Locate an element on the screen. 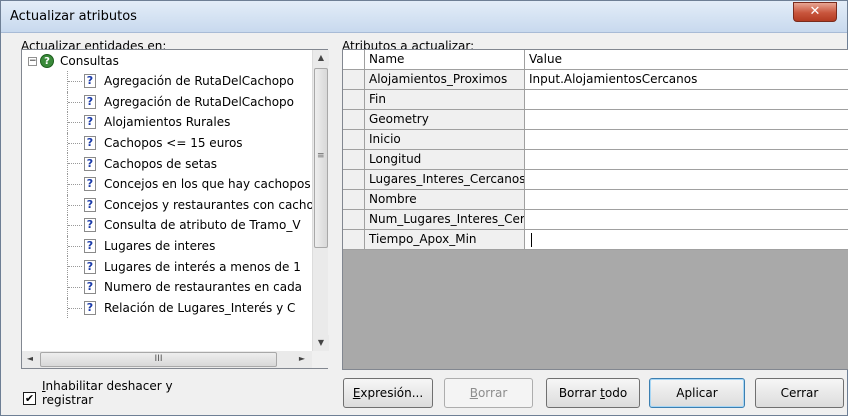  tree-item-label: Numero de restaurantes en cada is located at coordinates (203, 287).